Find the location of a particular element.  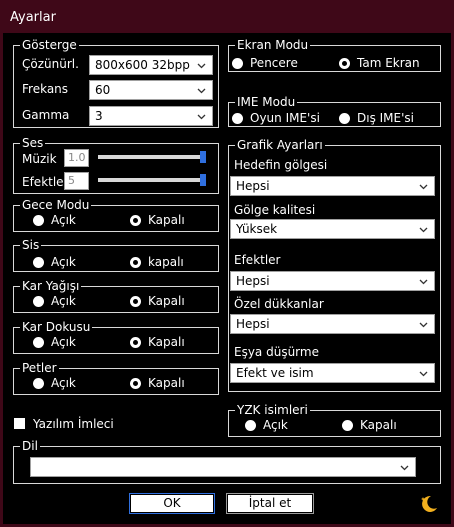

frequency-label: Frekans is located at coordinates (45, 89).